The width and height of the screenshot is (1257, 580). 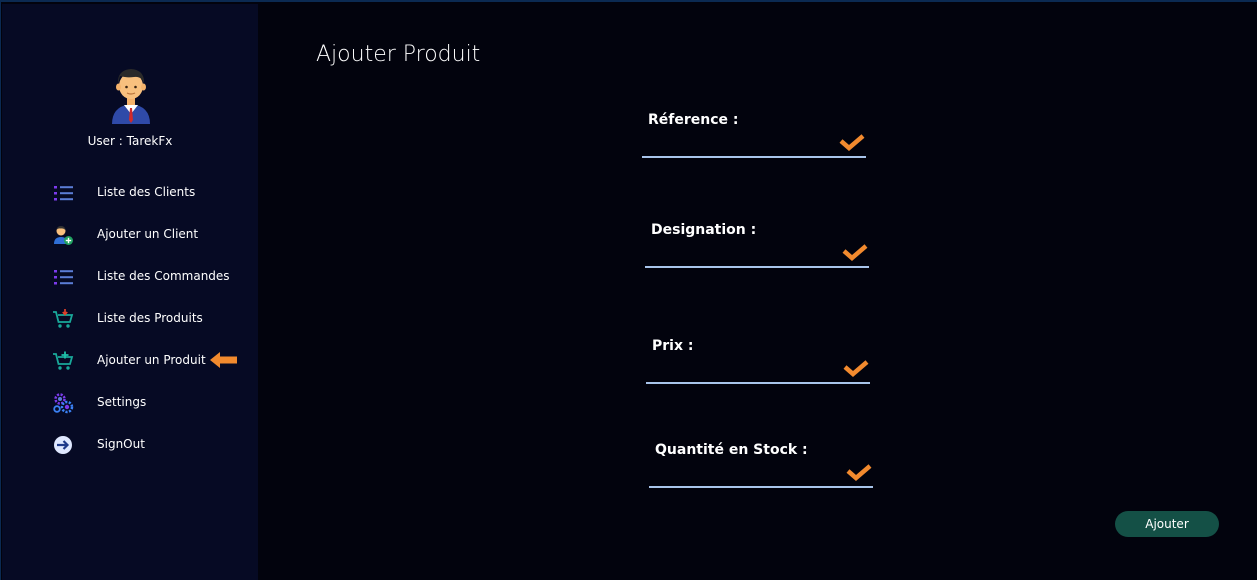 I want to click on cart-icon, so click(x=63, y=318).